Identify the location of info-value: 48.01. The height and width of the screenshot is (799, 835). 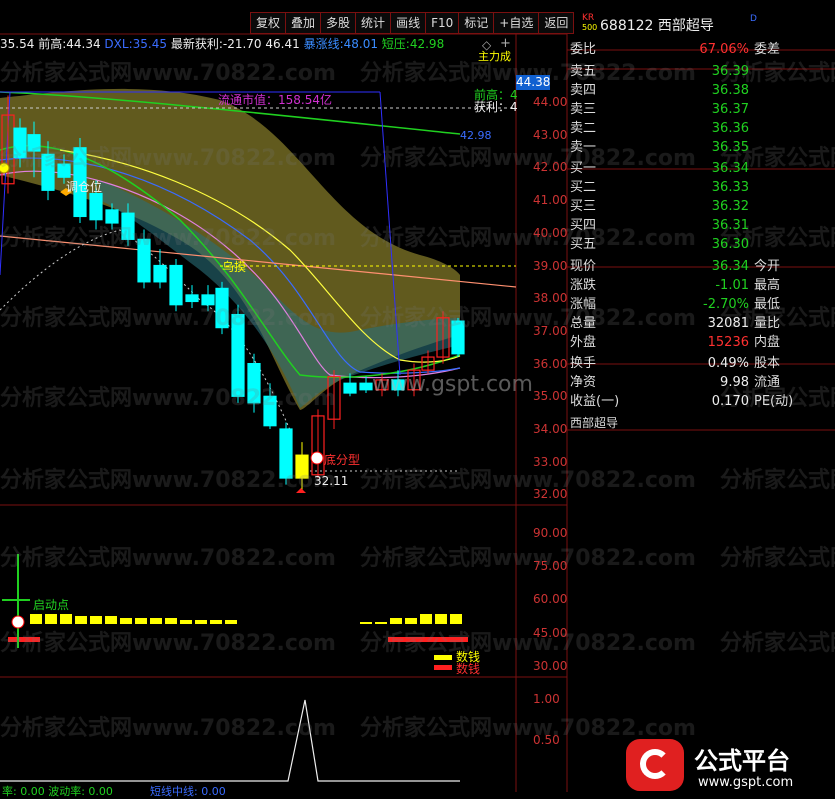
(360, 44).